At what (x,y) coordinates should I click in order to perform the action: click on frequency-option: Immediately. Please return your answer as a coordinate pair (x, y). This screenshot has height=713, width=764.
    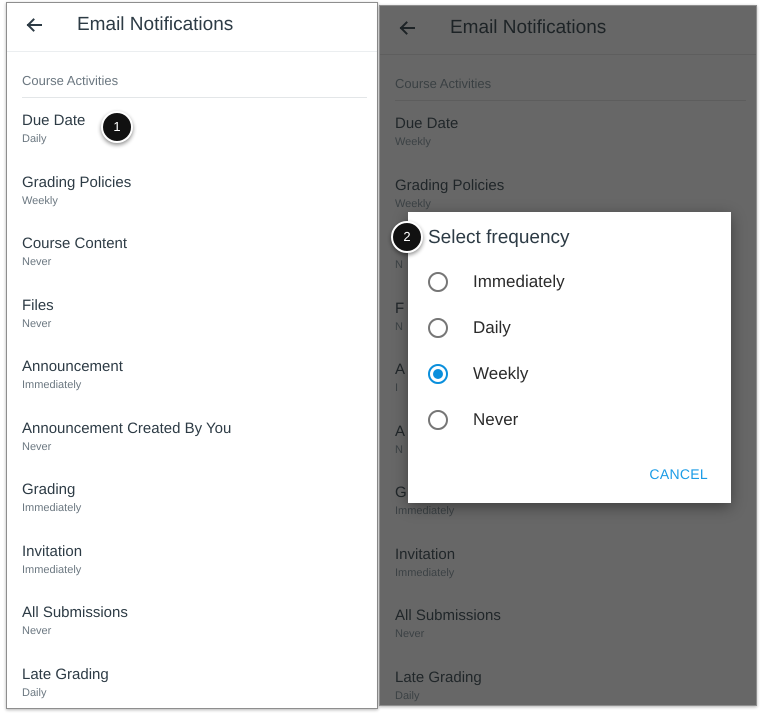
    Looking at the image, I should click on (486, 282).